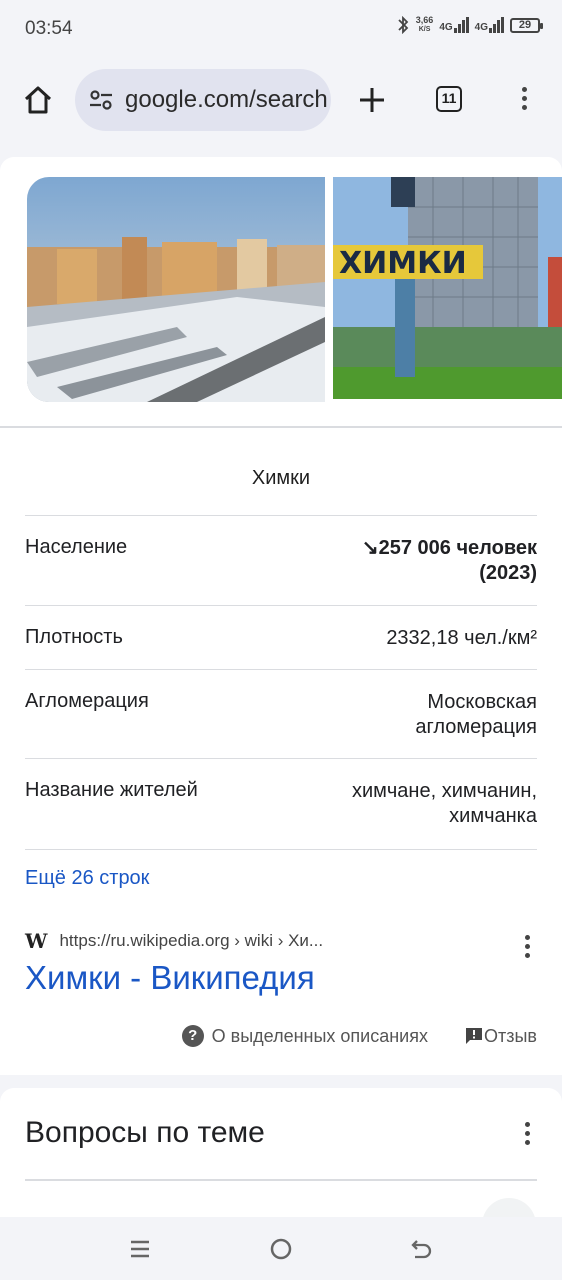 The width and height of the screenshot is (562, 1280). Describe the element at coordinates (281, 1158) in the screenshot. I see `related-questions-card: Вопросы по теме` at that location.